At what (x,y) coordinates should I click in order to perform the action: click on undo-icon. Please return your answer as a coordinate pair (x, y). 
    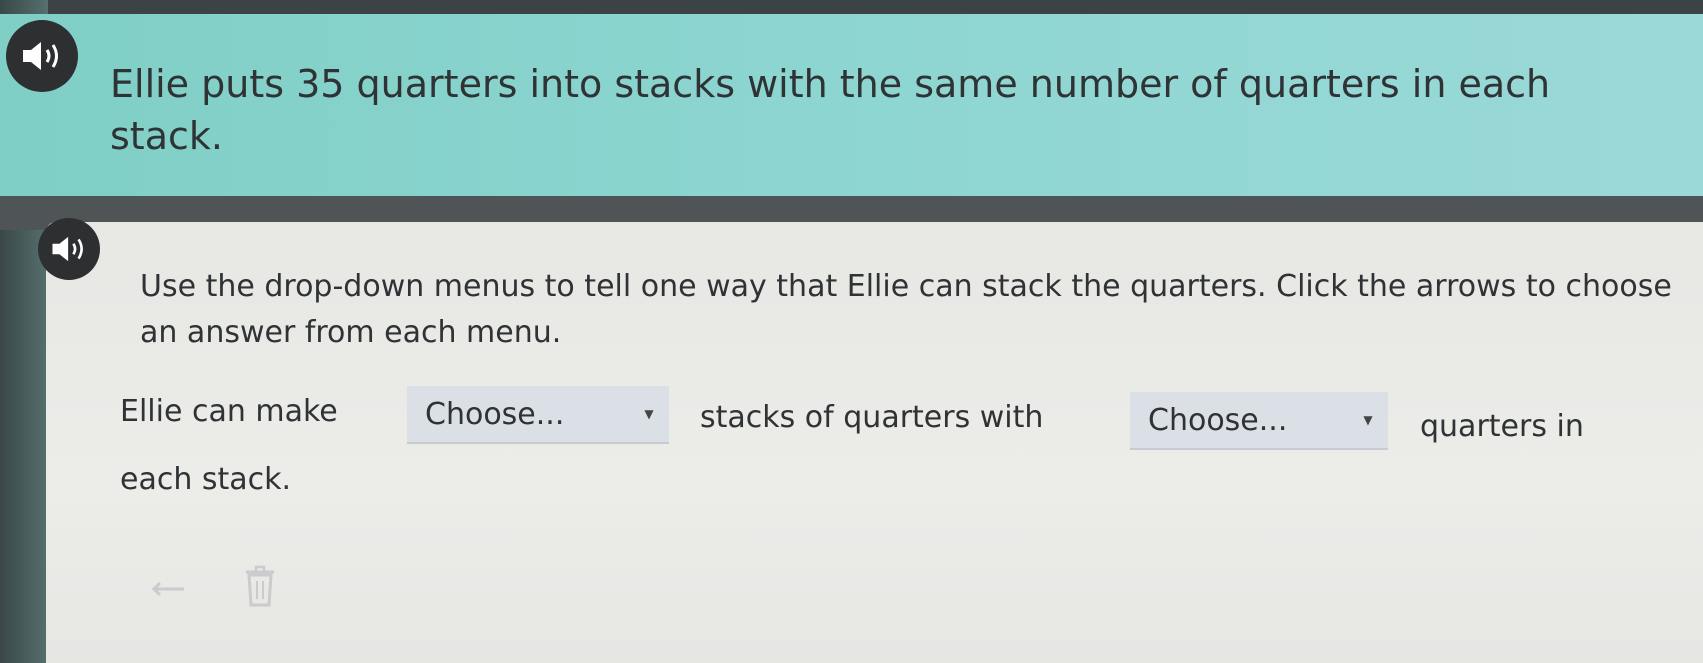
    Looking at the image, I should click on (170, 589).